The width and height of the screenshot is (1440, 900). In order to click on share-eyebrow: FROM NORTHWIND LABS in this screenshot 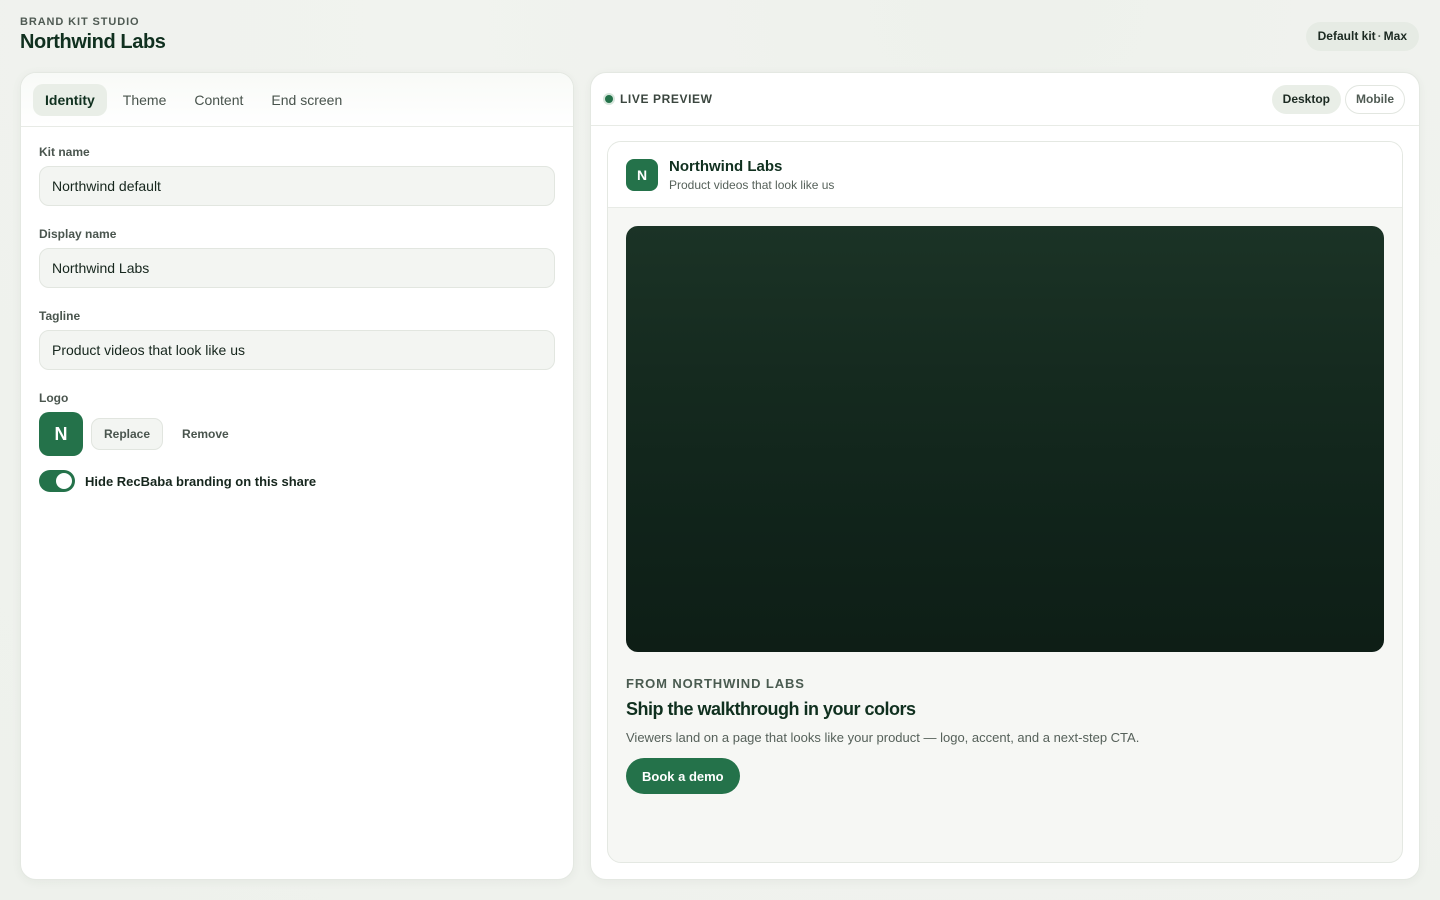, I will do `click(715, 683)`.